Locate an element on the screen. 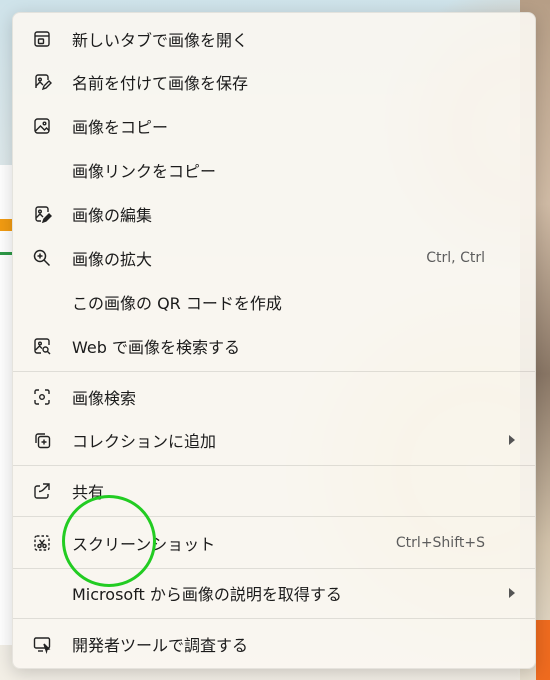  menu-item-label: この画像の QR コードを作成 is located at coordinates (177, 303).